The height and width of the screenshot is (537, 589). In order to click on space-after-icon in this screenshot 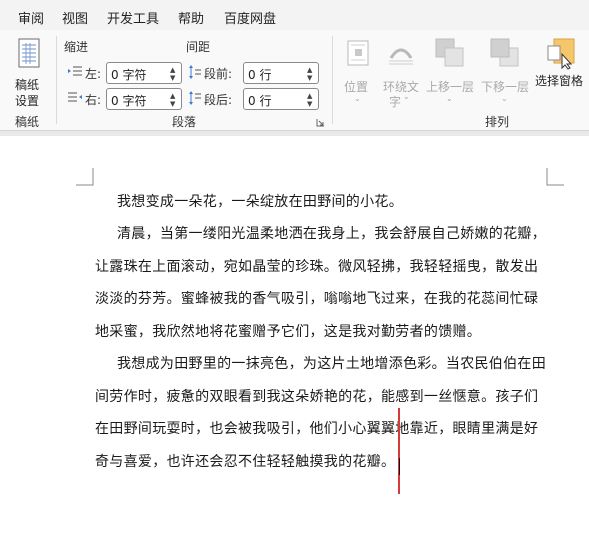, I will do `click(195, 98)`.